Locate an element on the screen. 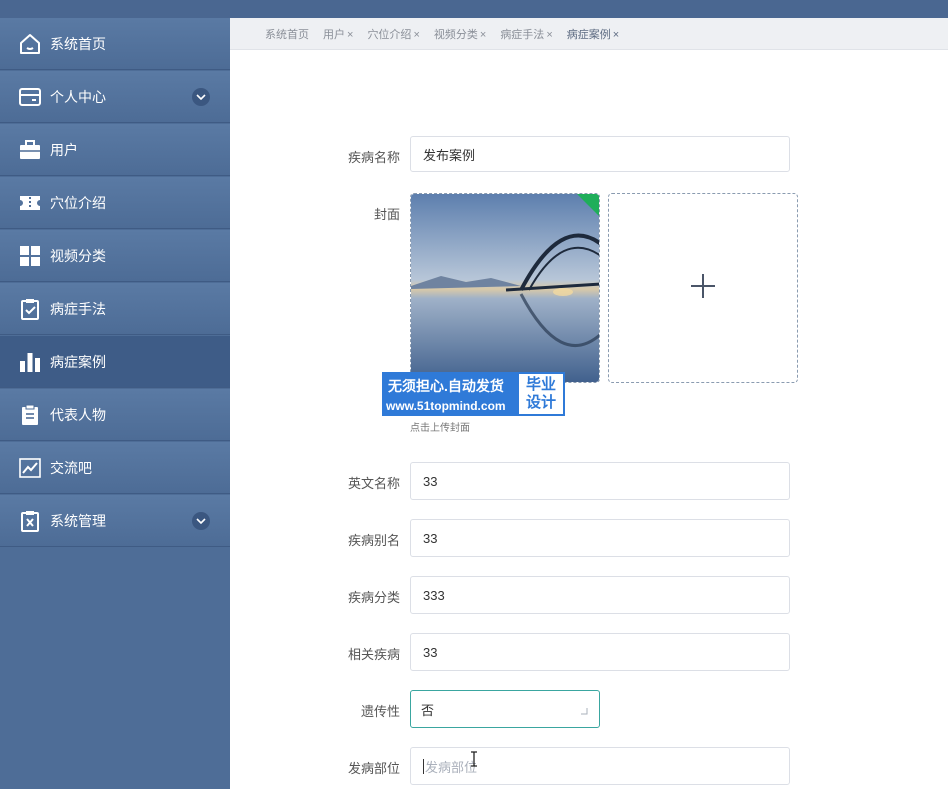 The width and height of the screenshot is (948, 789). sidebar-item-label: 病症手法 is located at coordinates (78, 308).